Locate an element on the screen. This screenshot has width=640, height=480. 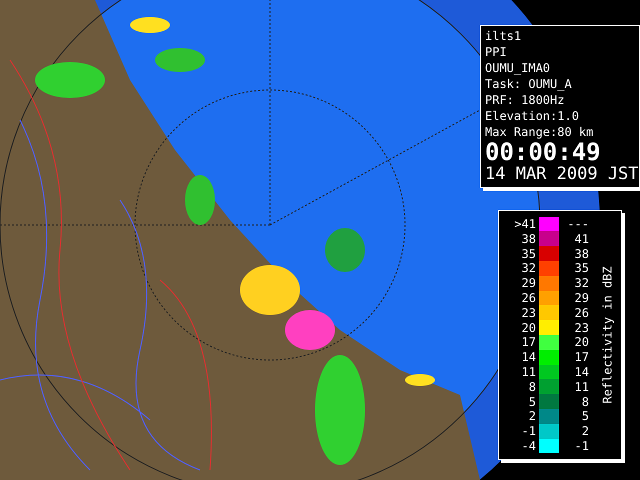
legend-low-value: 35 is located at coordinates (528, 253).